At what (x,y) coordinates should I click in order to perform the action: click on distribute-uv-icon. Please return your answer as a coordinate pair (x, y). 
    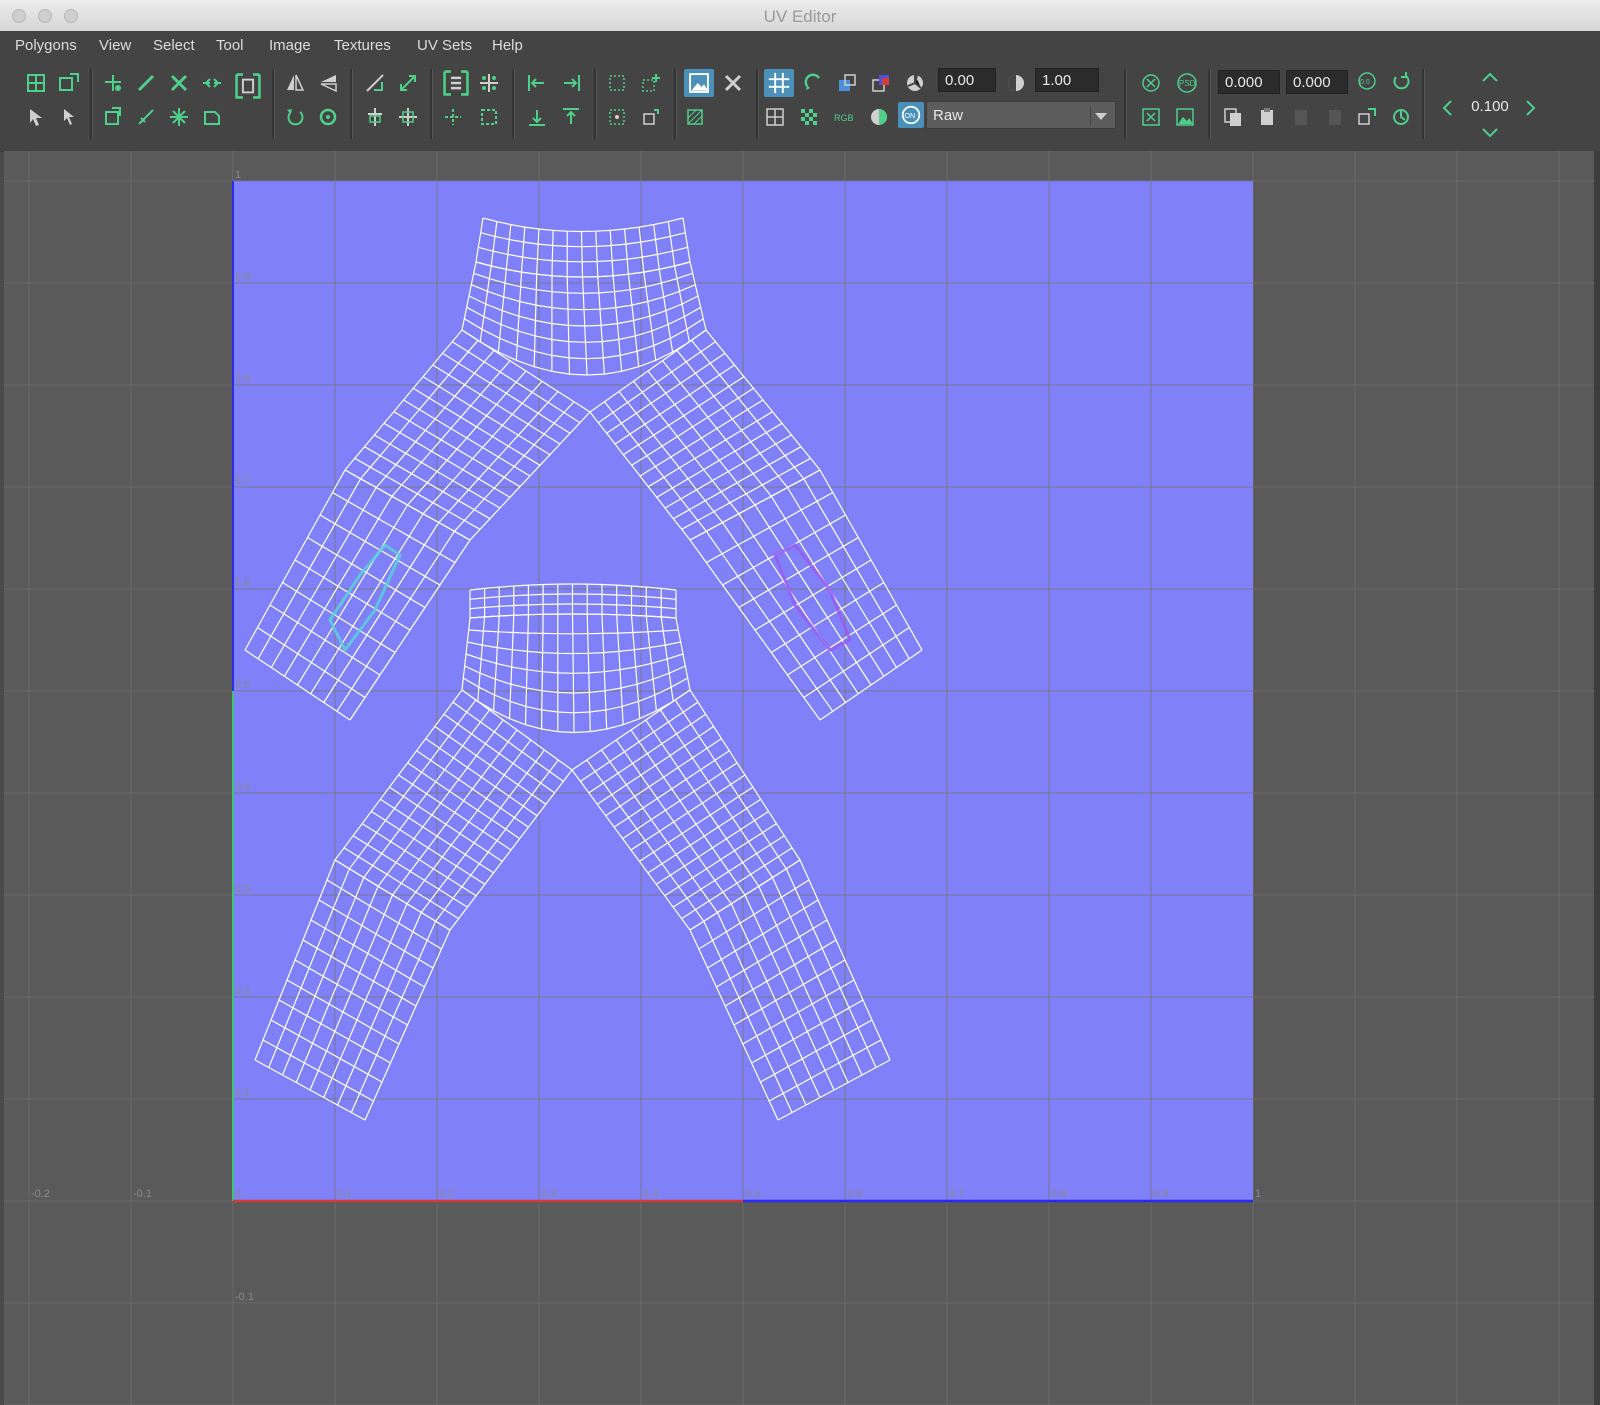
    Looking at the image, I should click on (453, 117).